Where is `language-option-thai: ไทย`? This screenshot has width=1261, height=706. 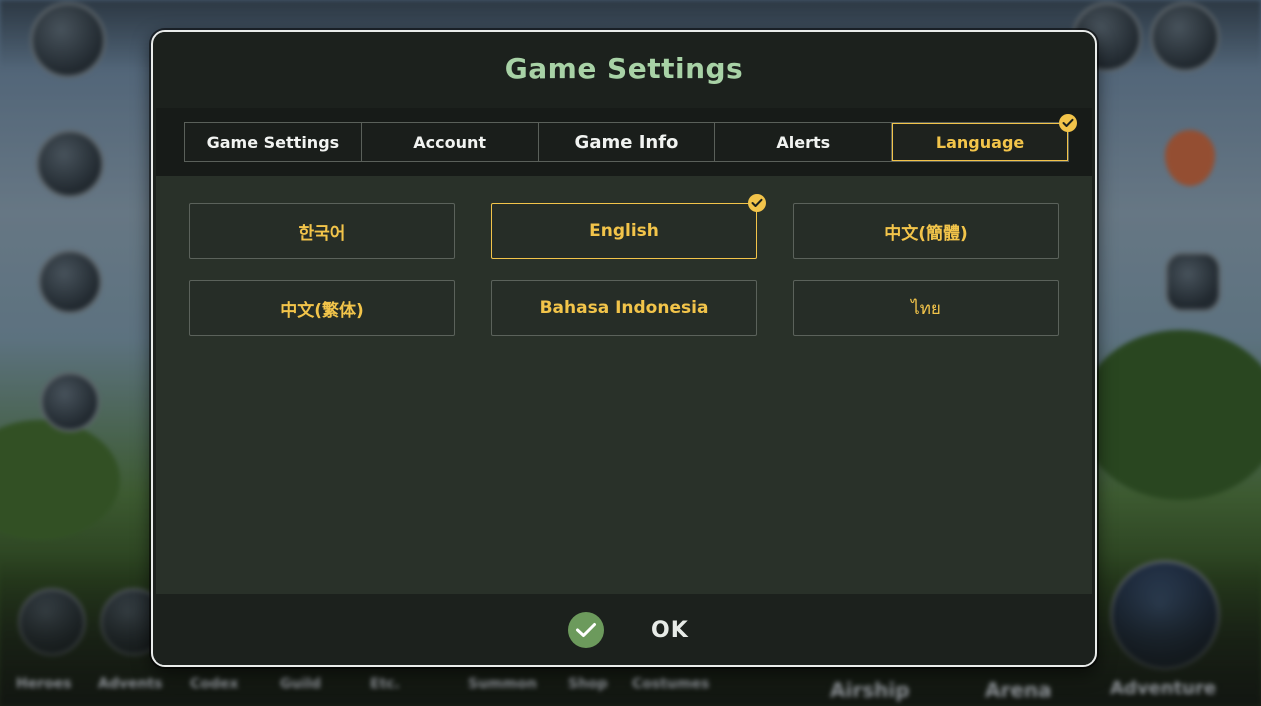 language-option-thai: ไทย is located at coordinates (926, 308).